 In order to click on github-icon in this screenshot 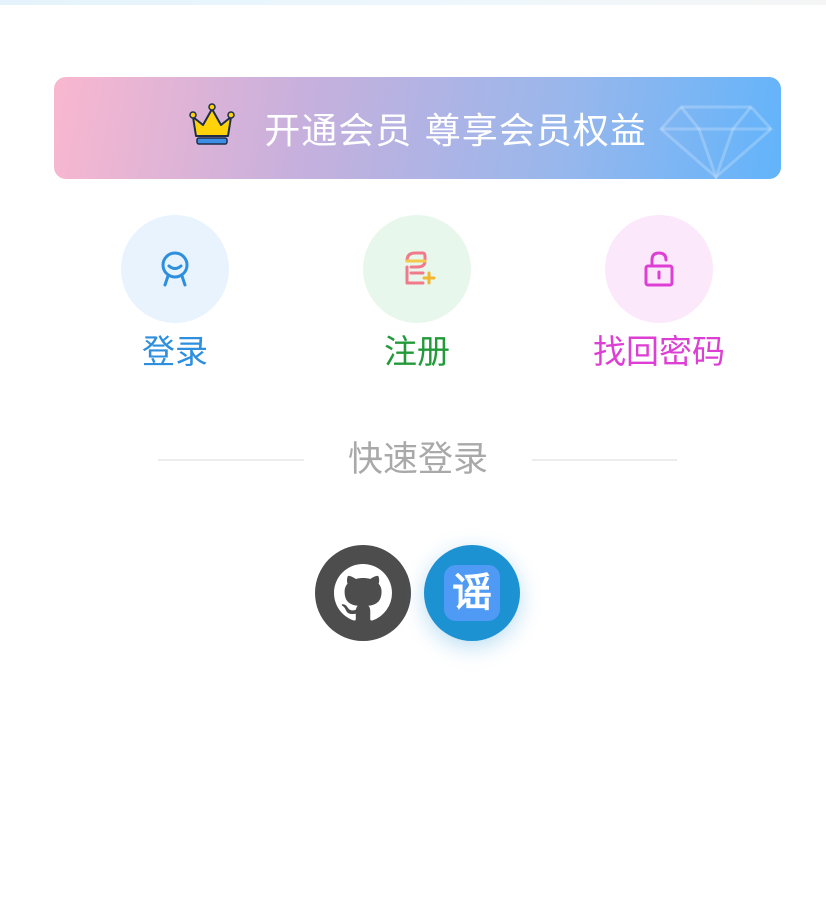, I will do `click(363, 592)`.